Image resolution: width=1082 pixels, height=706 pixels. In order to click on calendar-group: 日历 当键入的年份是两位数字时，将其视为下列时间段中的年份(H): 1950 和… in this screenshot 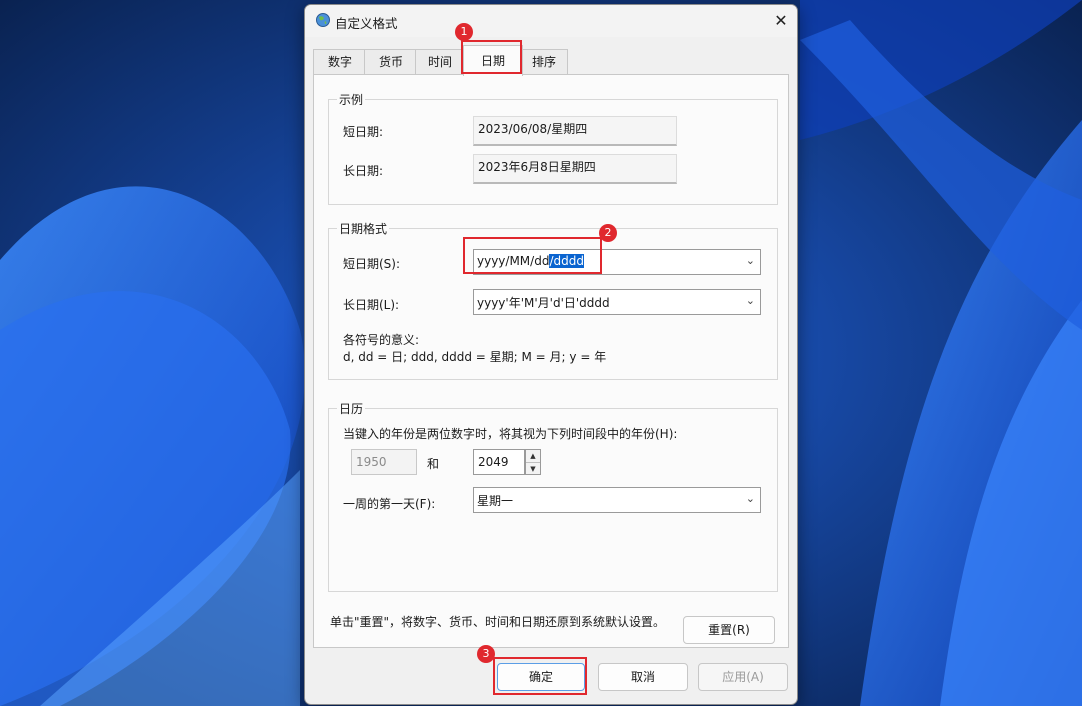, I will do `click(553, 496)`.